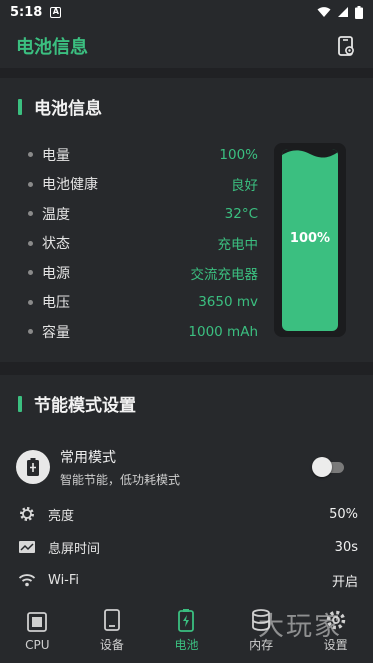  I want to click on setting-brightness: 亮度 50%, so click(188, 514).